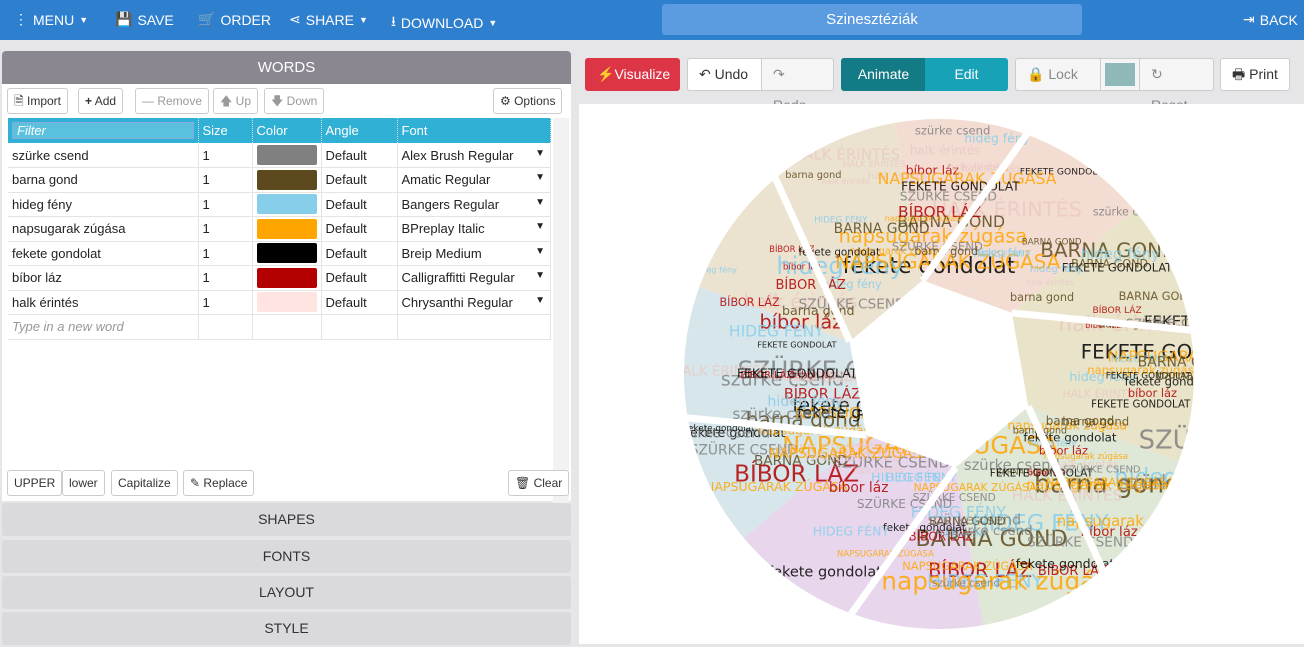 The width and height of the screenshot is (1304, 647). What do you see at coordinates (925, 218) in the screenshot?
I see `cloud-word: napsugarak zúgása` at bounding box center [925, 218].